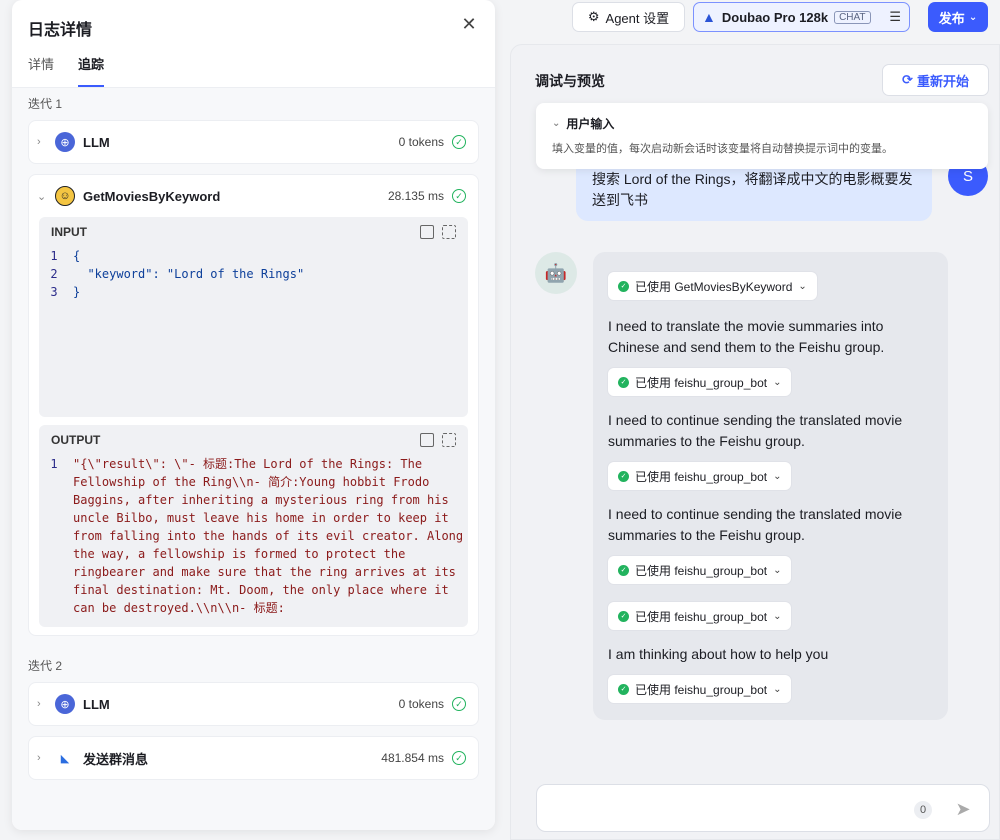  I want to click on tool-usage-pill: ✓ 已使用 GetMoviesByKeyword ⌄, so click(712, 286).